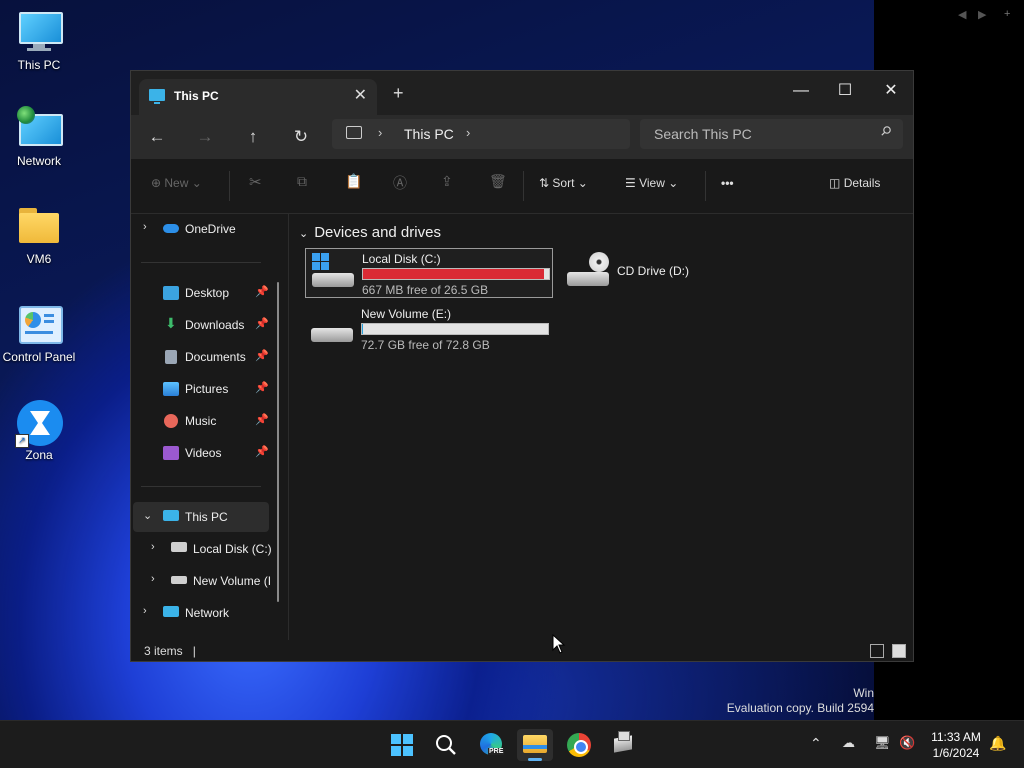  Describe the element at coordinates (1007, 14) in the screenshot. I see `add-icon: +` at that location.